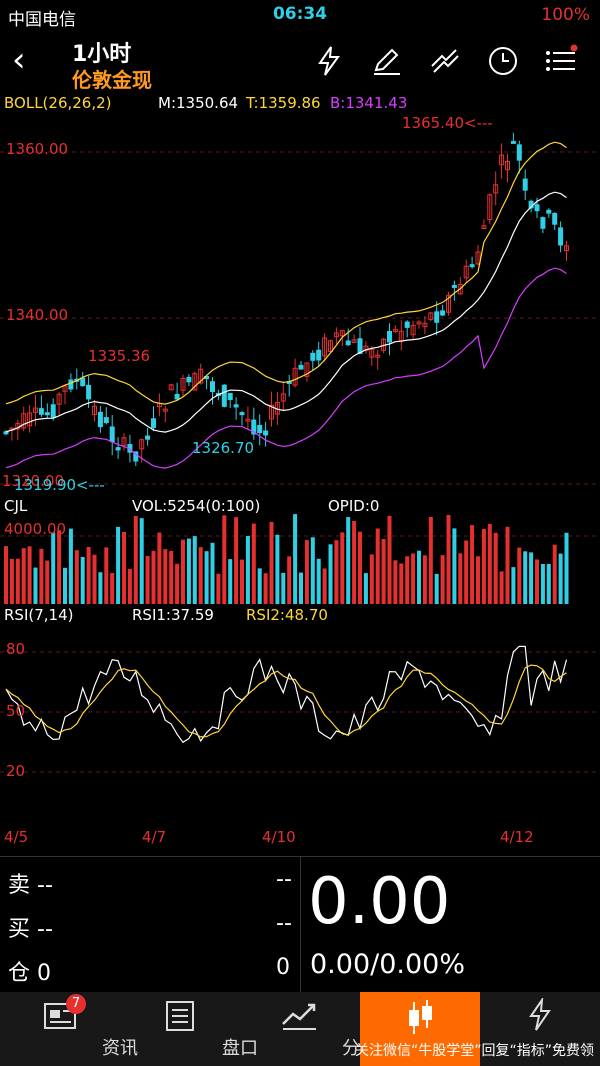 Image resolution: width=600 pixels, height=1066 pixels. I want to click on date-label: 4/10, so click(279, 837).